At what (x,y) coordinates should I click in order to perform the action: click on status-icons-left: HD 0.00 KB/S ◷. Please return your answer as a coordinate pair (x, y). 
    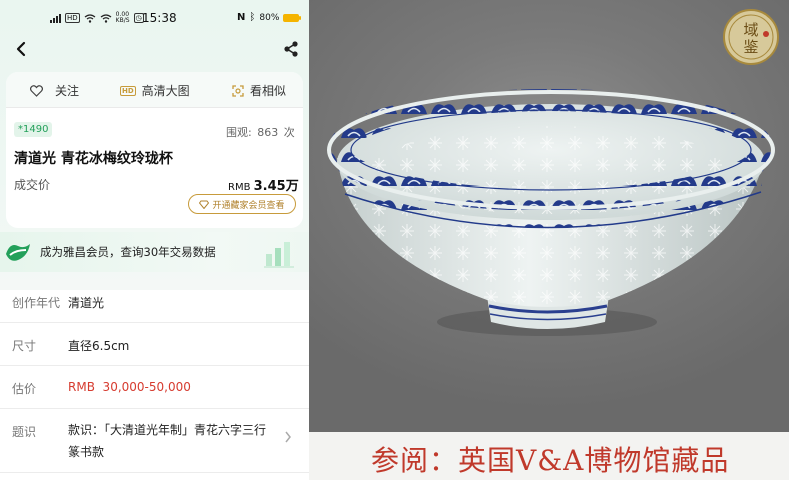
    Looking at the image, I should click on (97, 18).